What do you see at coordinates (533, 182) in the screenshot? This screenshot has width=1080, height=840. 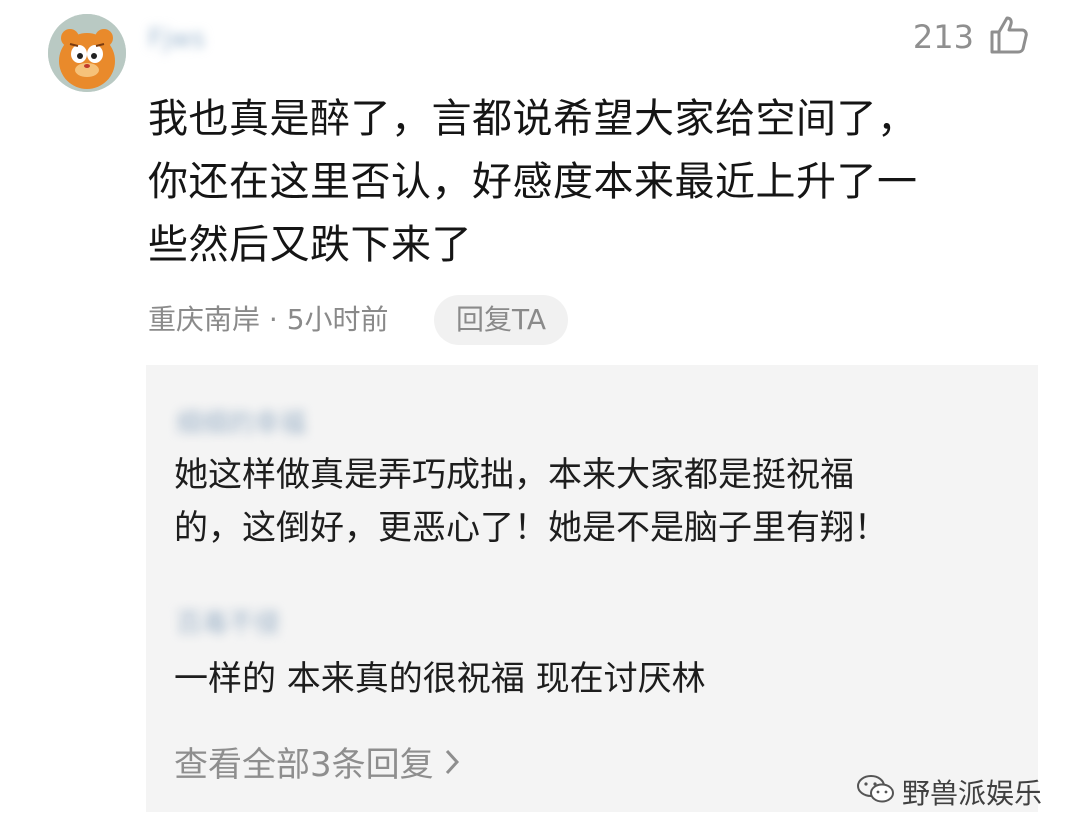 I see `comment-text-line: 你还在这里否认，好感度本来最近上升了一` at bounding box center [533, 182].